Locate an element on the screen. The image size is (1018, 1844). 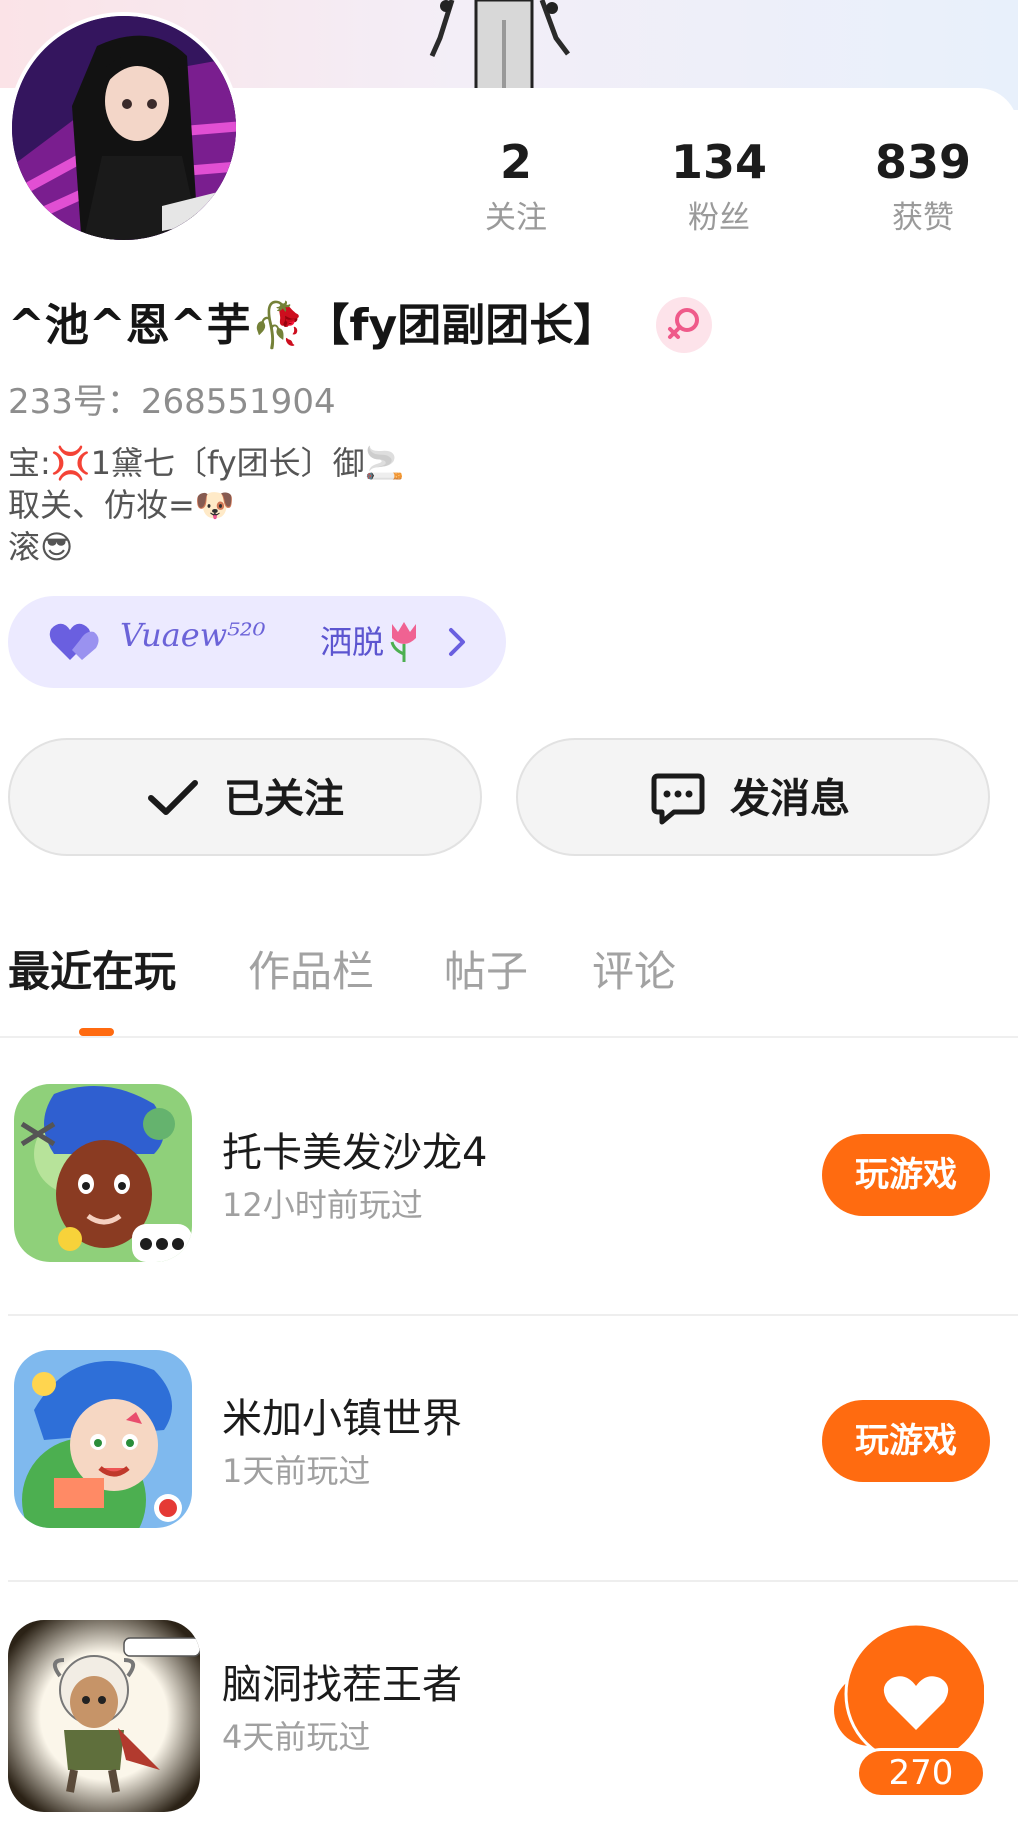
tab-comments: 评论 is located at coordinates (634, 972).